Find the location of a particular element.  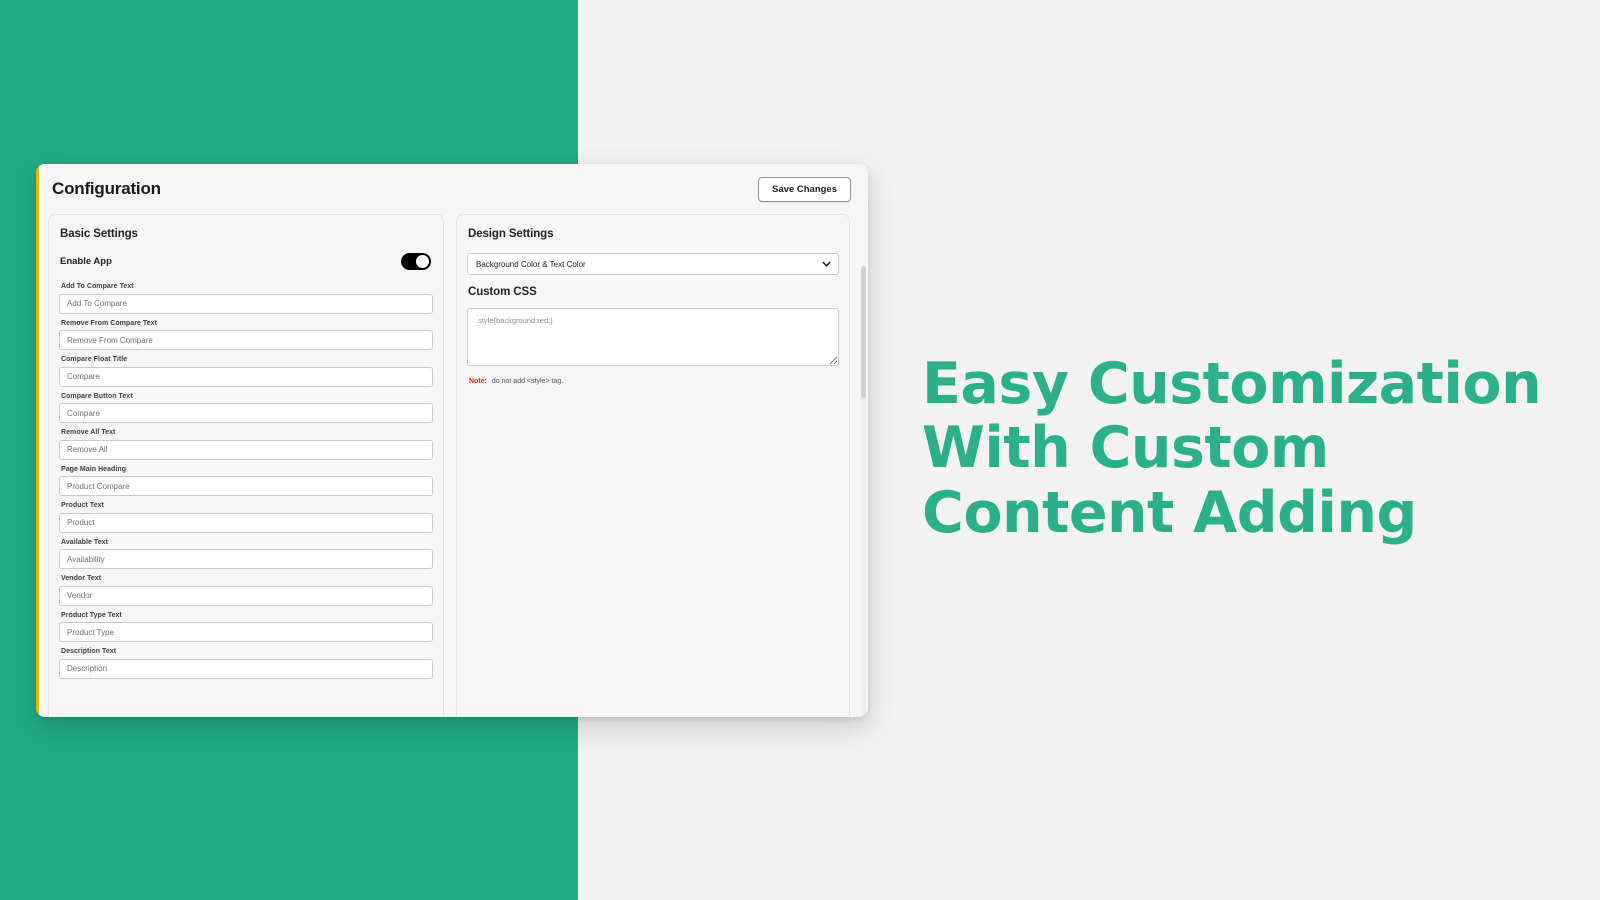

basic-settings-title: Basic Settings is located at coordinates (99, 234).